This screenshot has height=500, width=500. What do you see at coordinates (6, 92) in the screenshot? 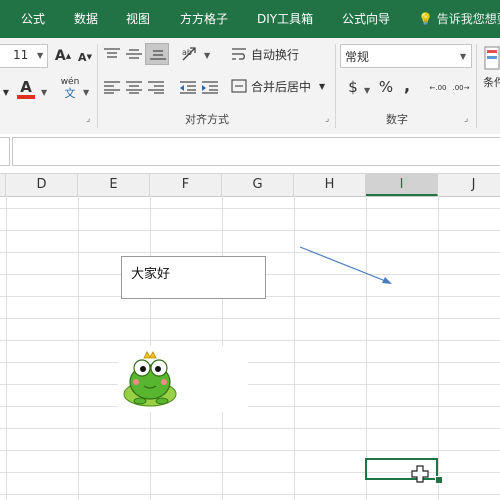
I see `fill-color-dropdown: ▼` at bounding box center [6, 92].